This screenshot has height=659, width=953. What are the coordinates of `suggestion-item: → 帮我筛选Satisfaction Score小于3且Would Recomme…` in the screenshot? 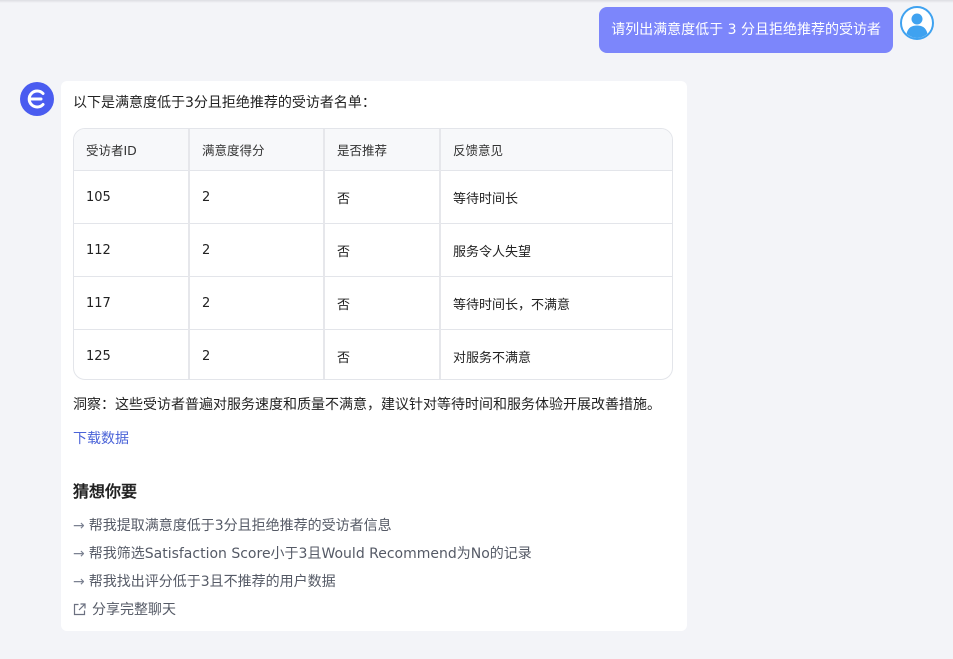 It's located at (302, 554).